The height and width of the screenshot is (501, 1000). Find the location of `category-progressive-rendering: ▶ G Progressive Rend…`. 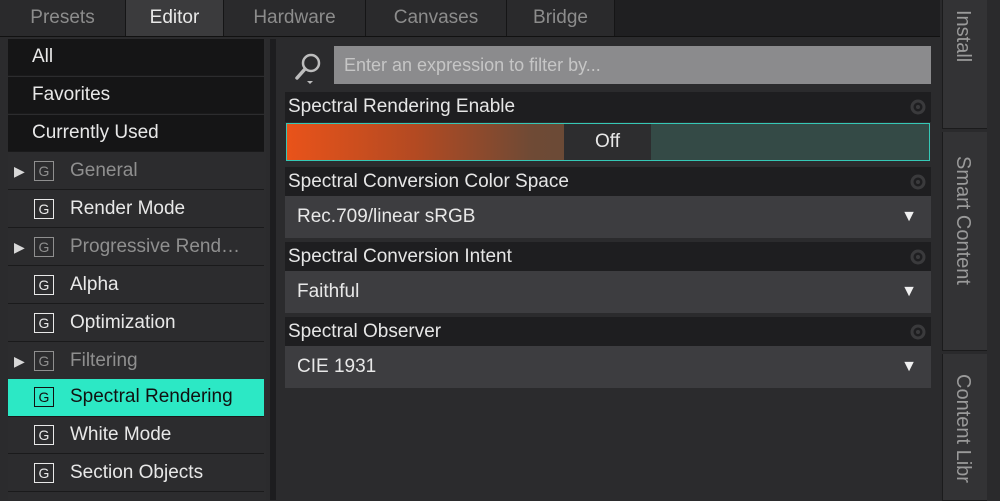

category-progressive-rendering: ▶ G Progressive Rend… is located at coordinates (136, 247).